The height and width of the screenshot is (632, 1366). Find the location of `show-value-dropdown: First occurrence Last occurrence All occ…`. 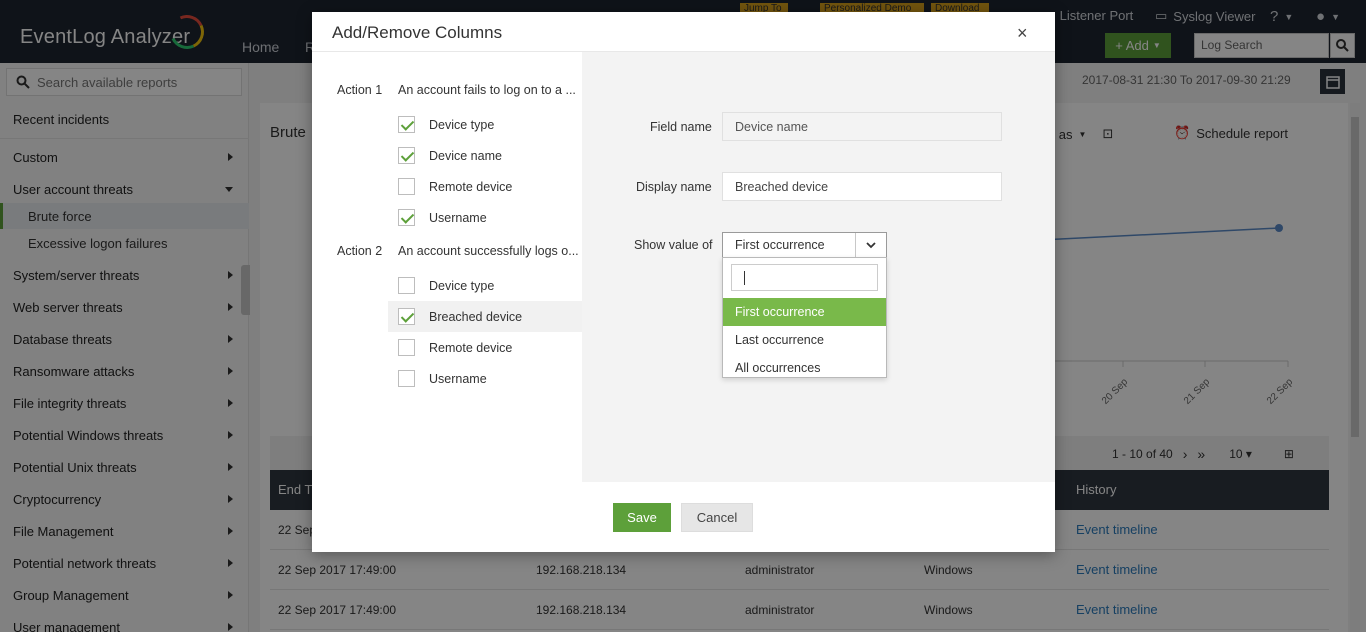

show-value-dropdown: First occurrence Last occurrence All occ… is located at coordinates (804, 317).